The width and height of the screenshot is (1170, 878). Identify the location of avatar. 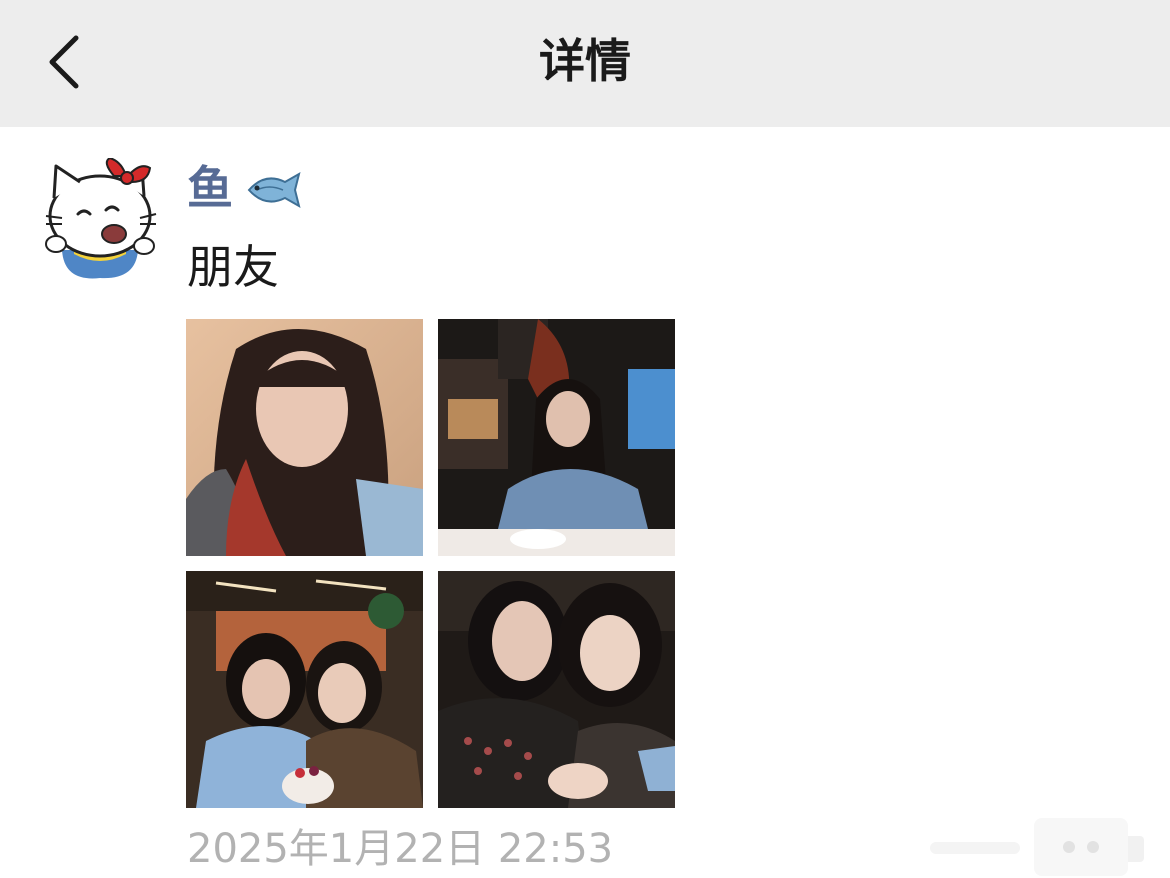
(100, 219).